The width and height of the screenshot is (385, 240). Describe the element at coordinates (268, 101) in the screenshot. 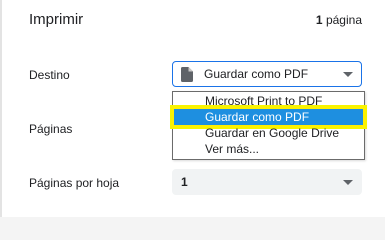

I see `option-microsoft-print-to-pdf: Microsoft Print to PDF` at that location.